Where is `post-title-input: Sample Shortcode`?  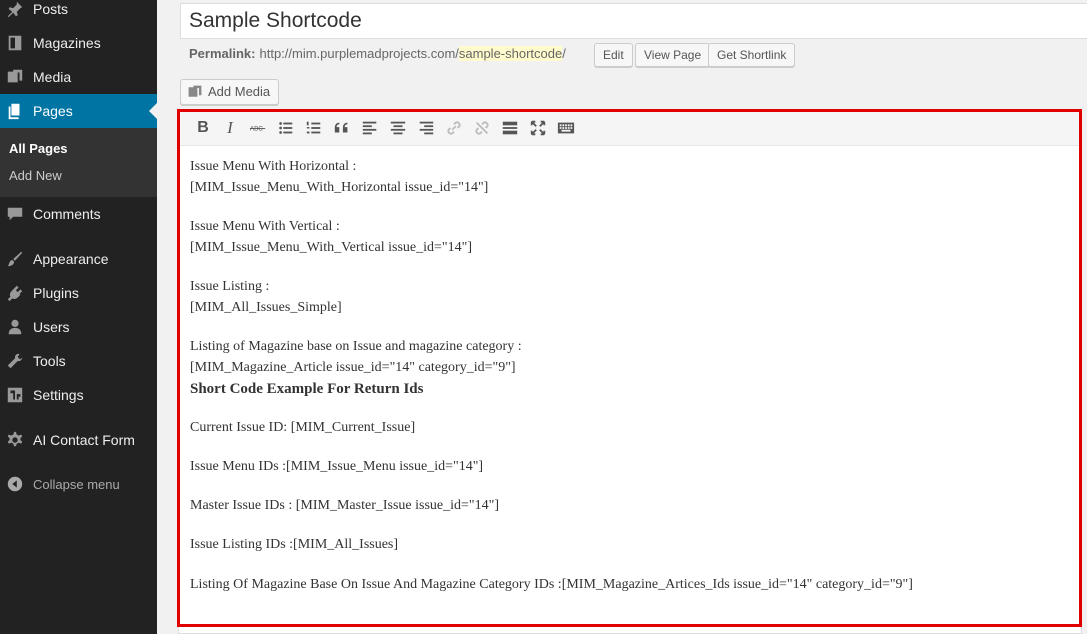 post-title-input: Sample Shortcode is located at coordinates (633, 21).